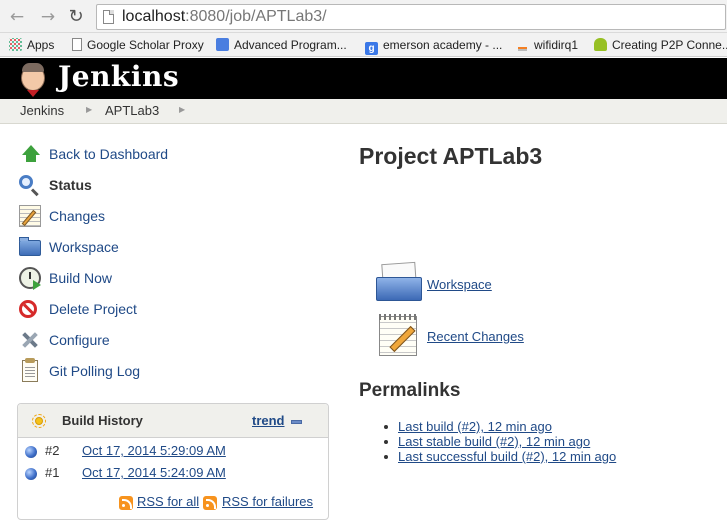 The width and height of the screenshot is (727, 530). Describe the element at coordinates (42, 110) in the screenshot. I see `breadcrumb-jenkins: Jenkins` at that location.